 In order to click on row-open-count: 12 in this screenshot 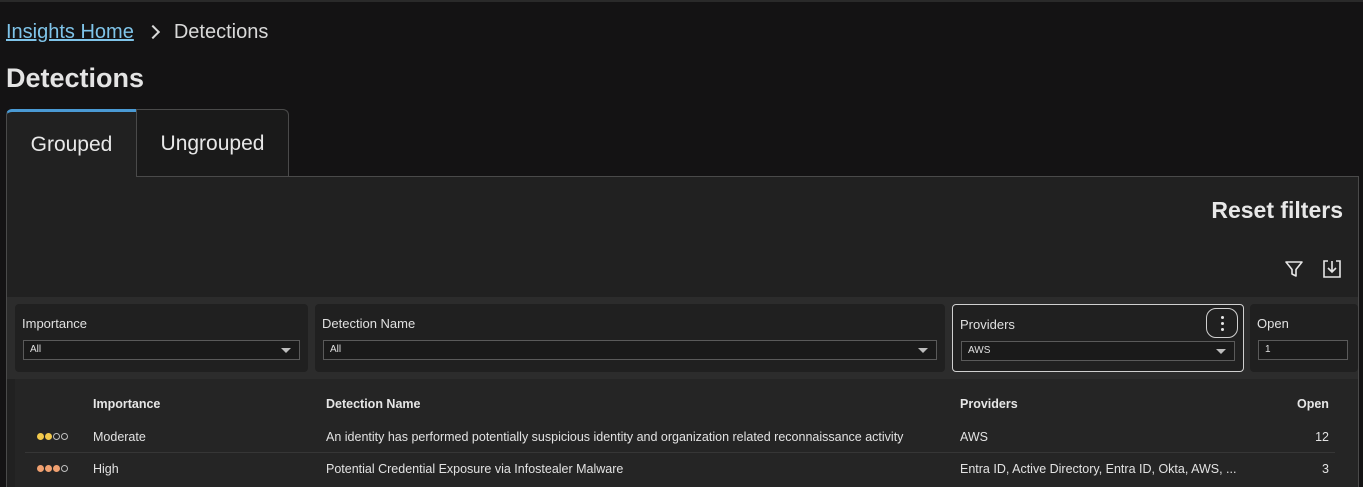, I will do `click(1322, 437)`.